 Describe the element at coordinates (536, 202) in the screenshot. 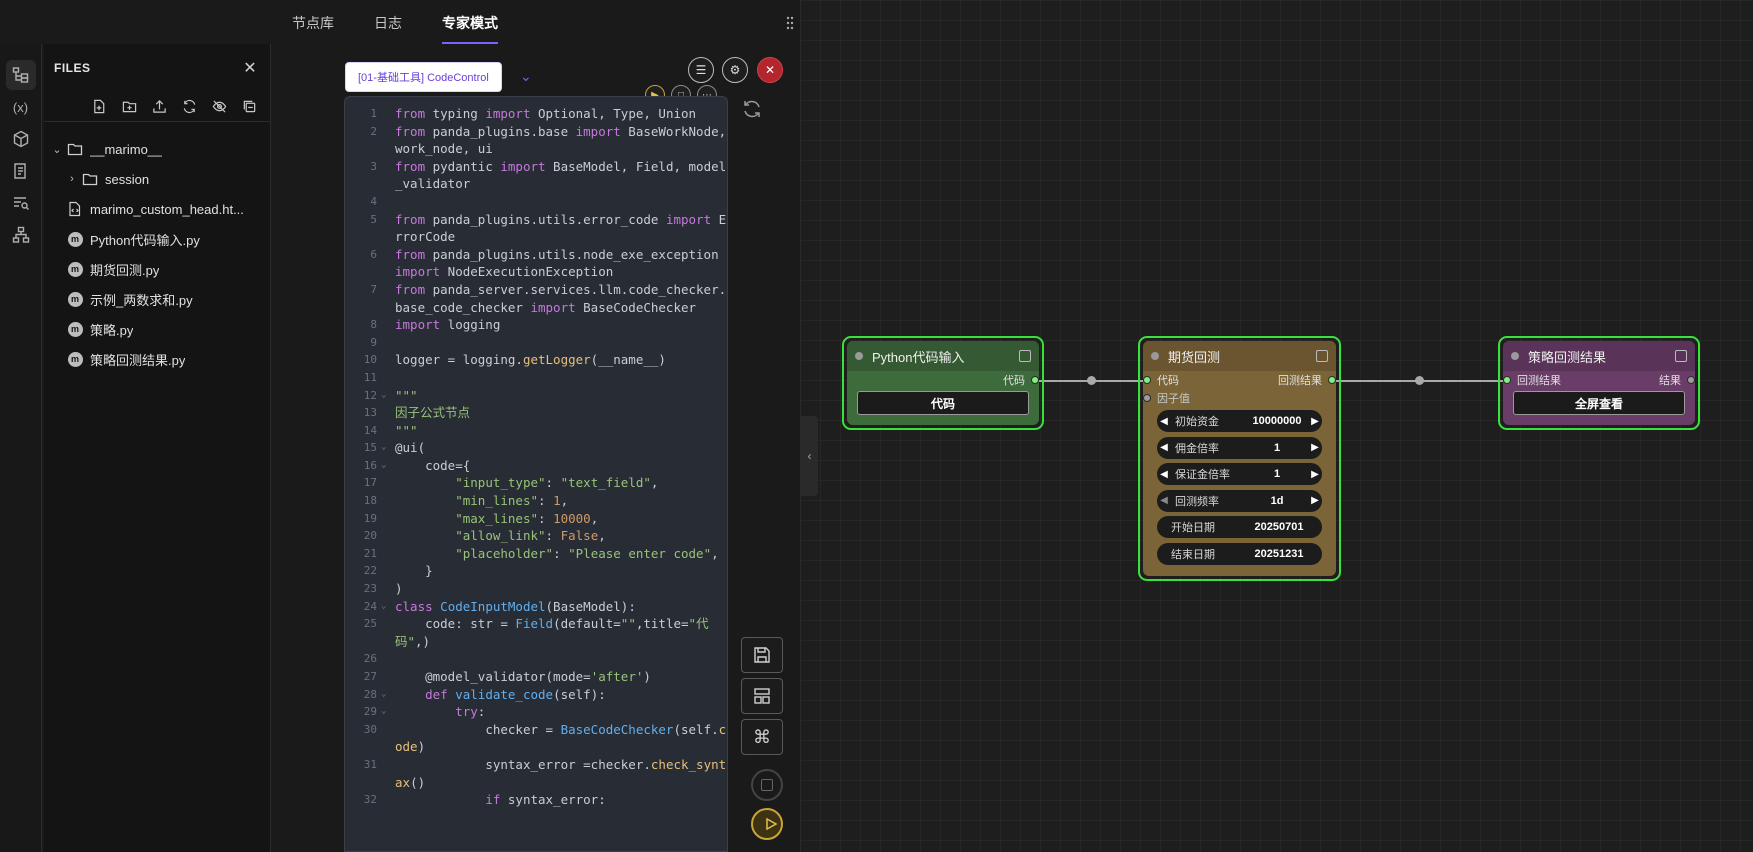

I see `code-line: 4` at that location.